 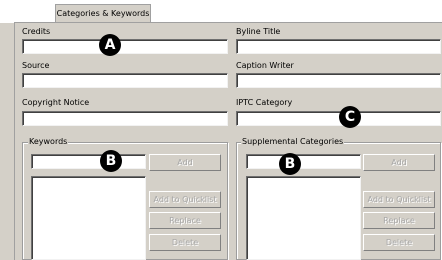 I want to click on keywords-delete-button: Delete, so click(x=185, y=242).